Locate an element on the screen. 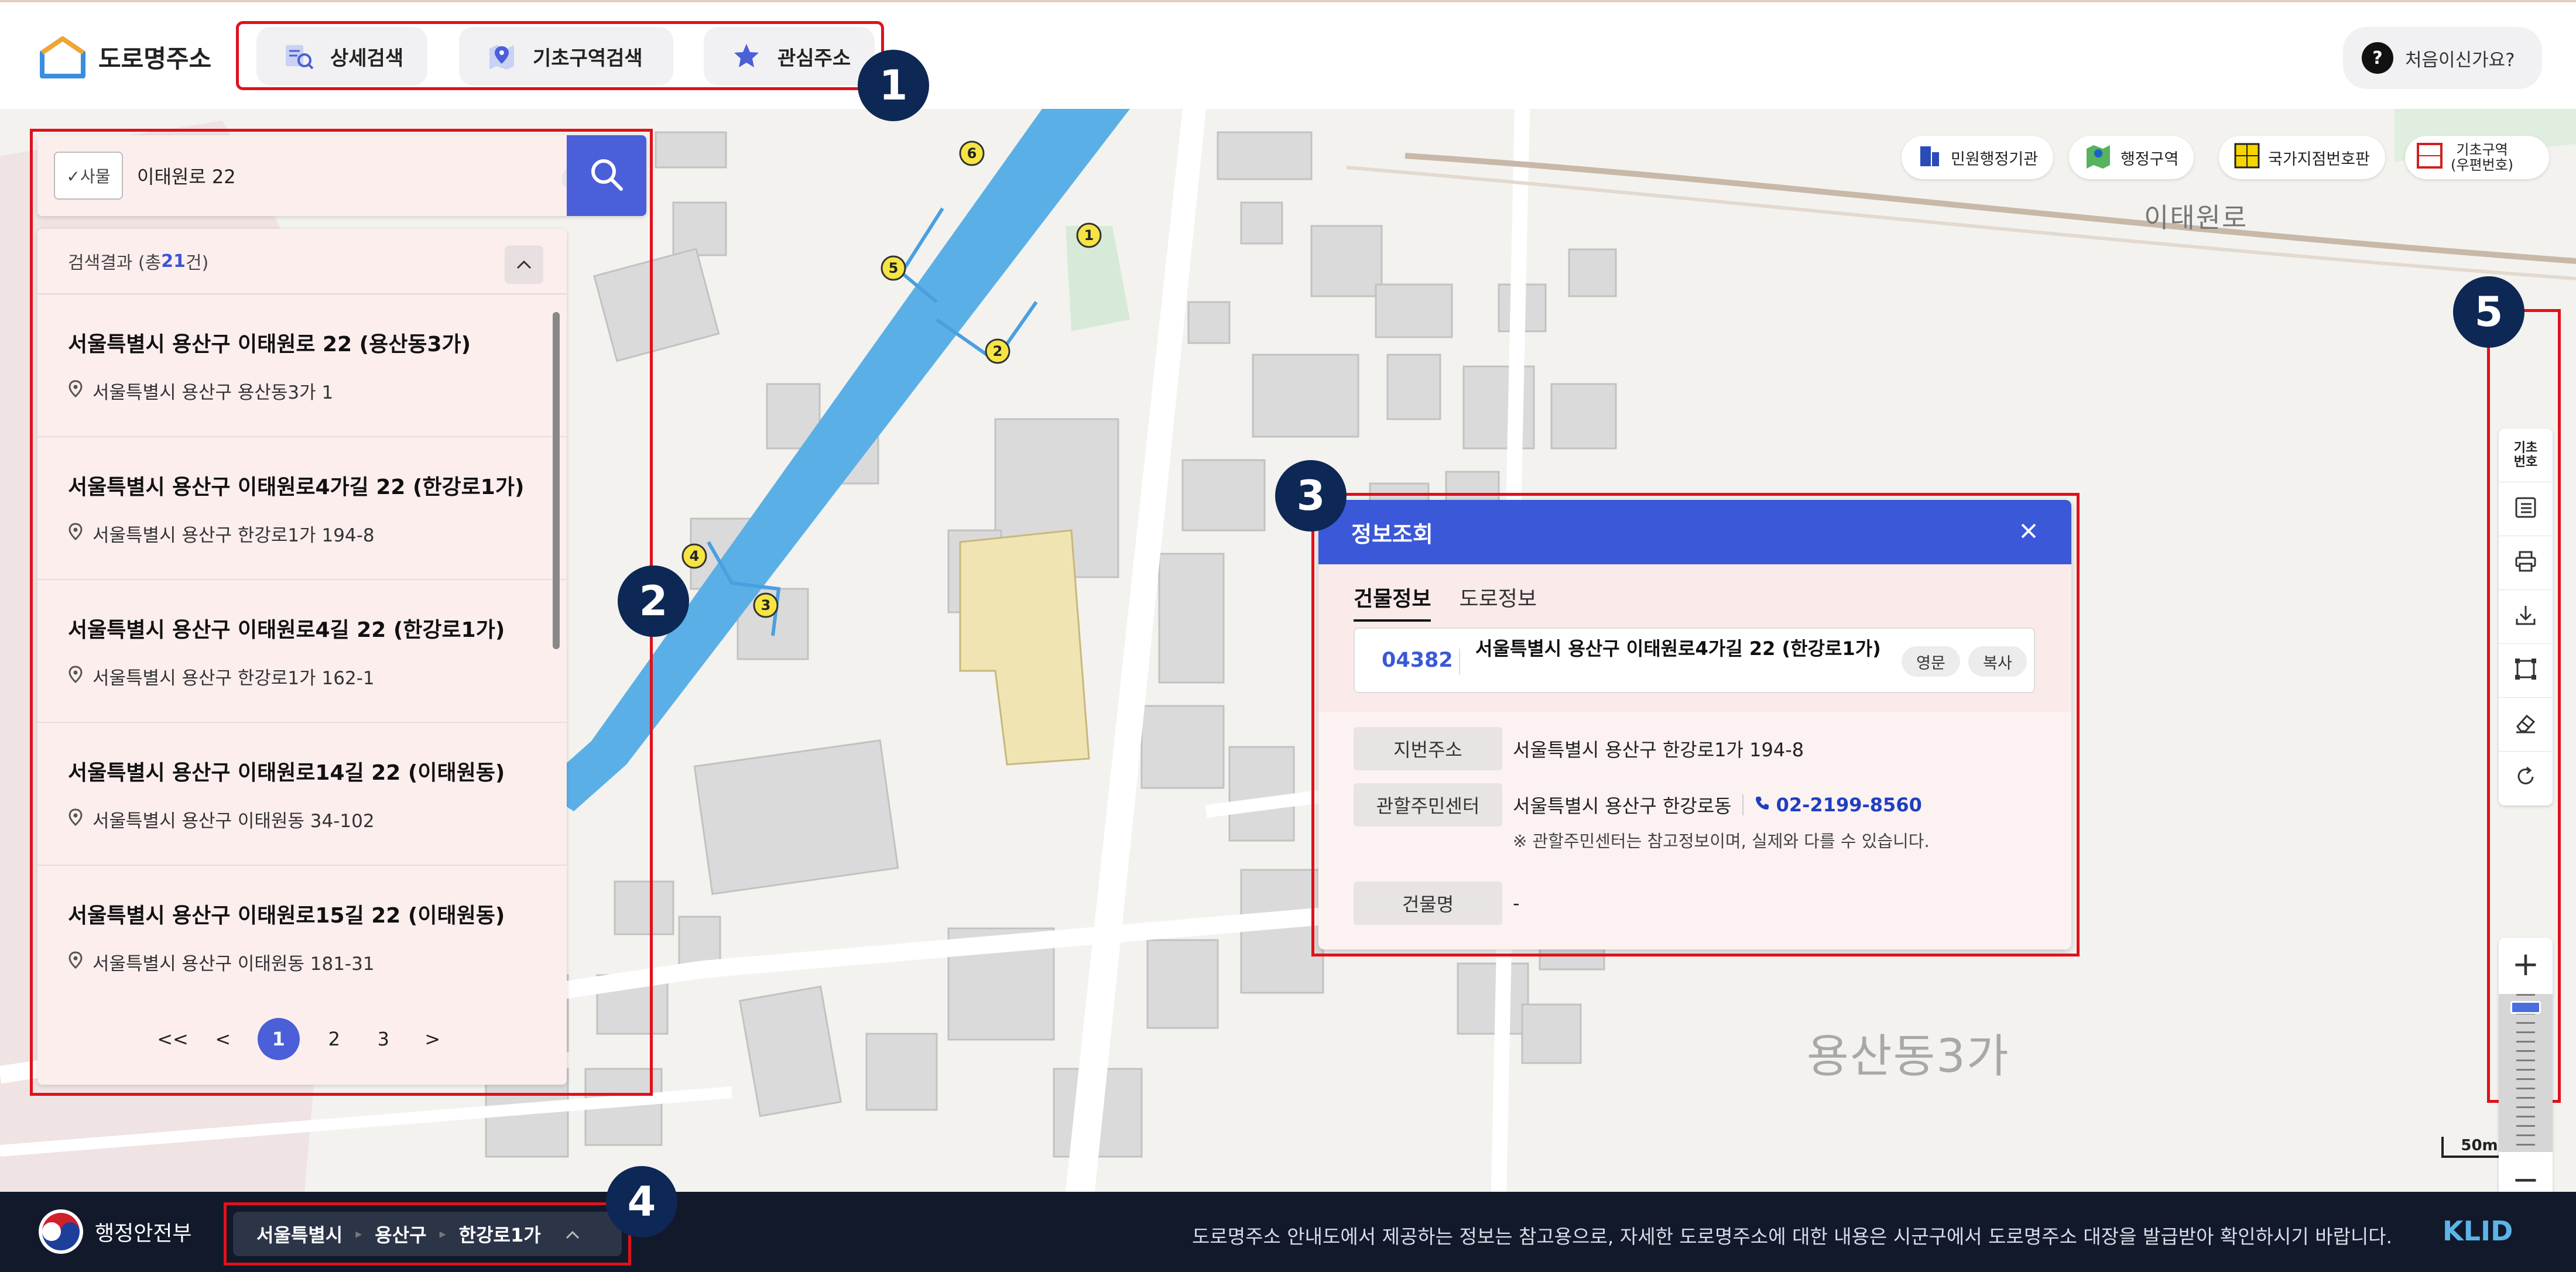 Image resolution: width=2576 pixels, height=1272 pixels. chip-postal-zone: 기초구역 (우편번호) is located at coordinates (2477, 157).